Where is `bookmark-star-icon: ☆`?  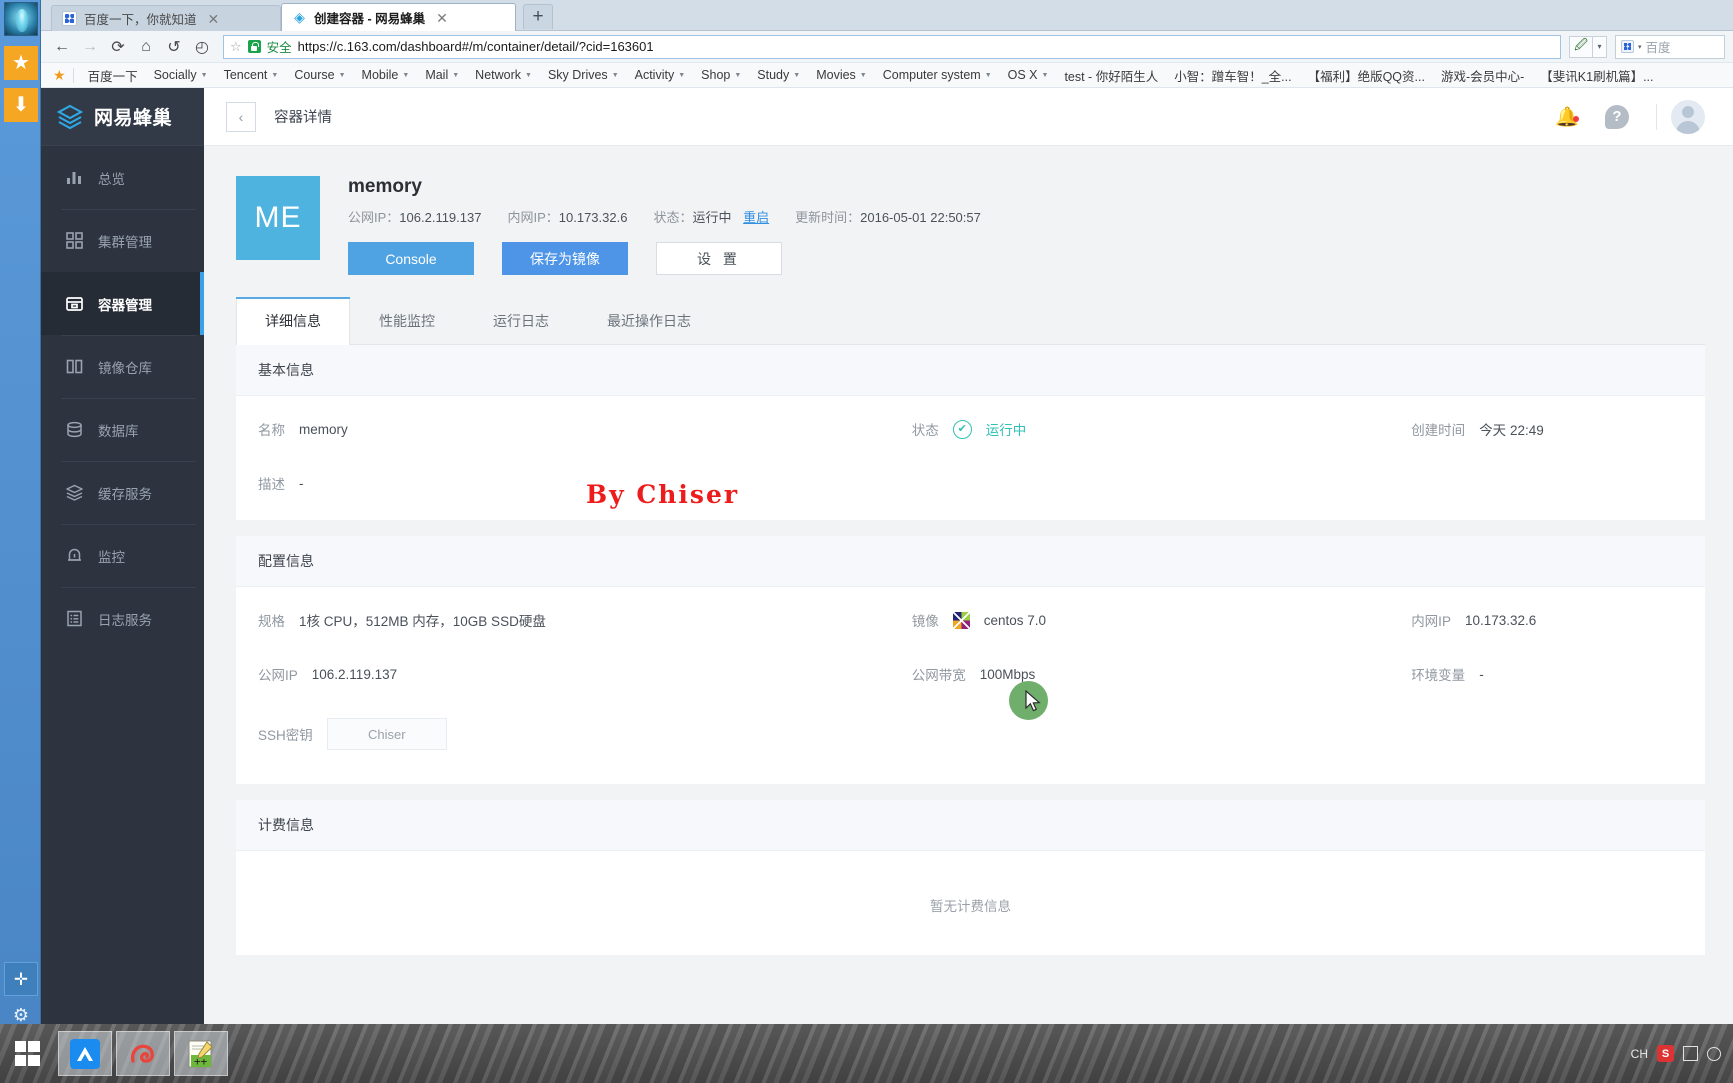
bookmark-star-icon: ☆ is located at coordinates (236, 47).